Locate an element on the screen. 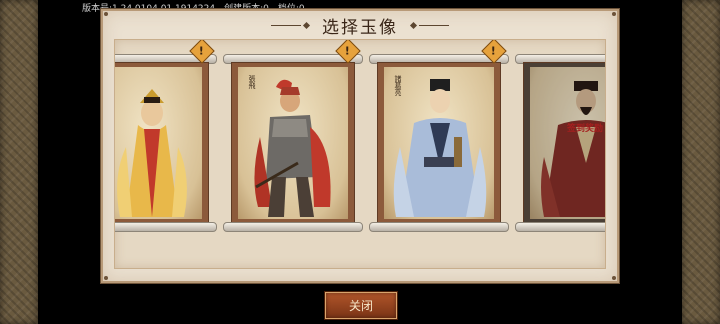 The width and height of the screenshot is (720, 324). scroll-frame: 張飛 is located at coordinates (293, 143).